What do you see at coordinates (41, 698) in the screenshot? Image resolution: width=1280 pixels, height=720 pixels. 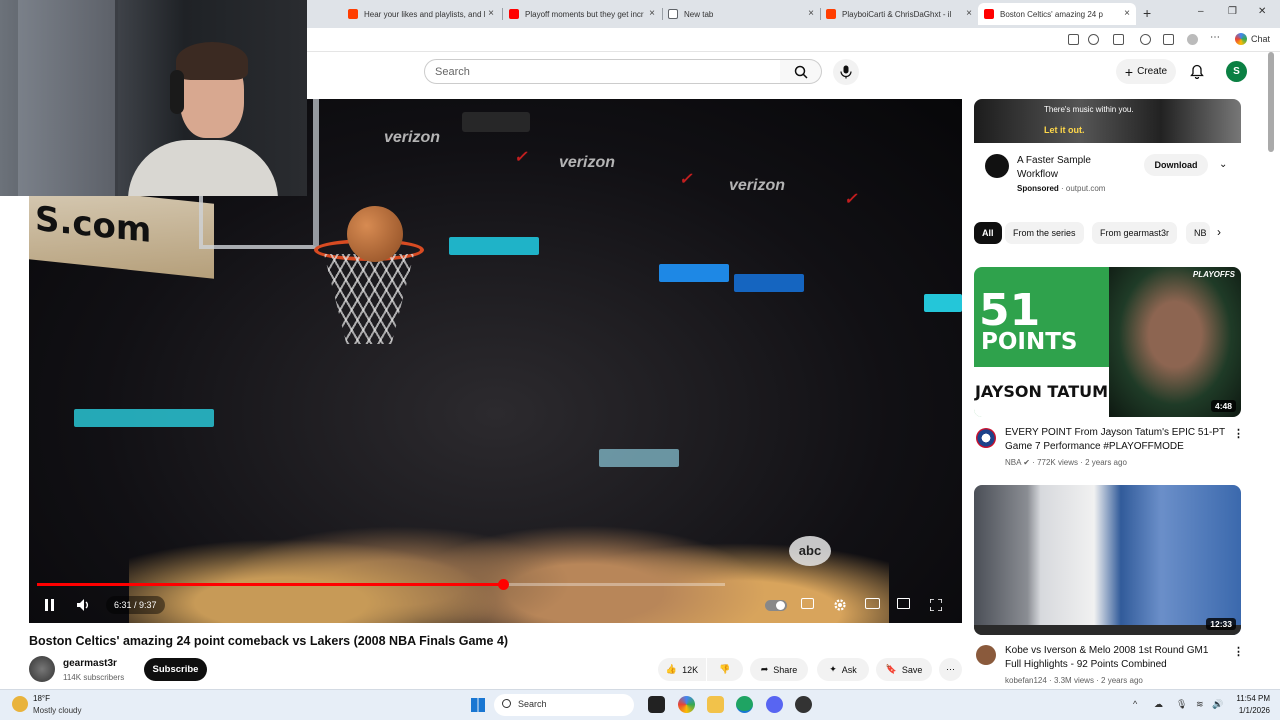 I see `weather-temperature: 18°F` at bounding box center [41, 698].